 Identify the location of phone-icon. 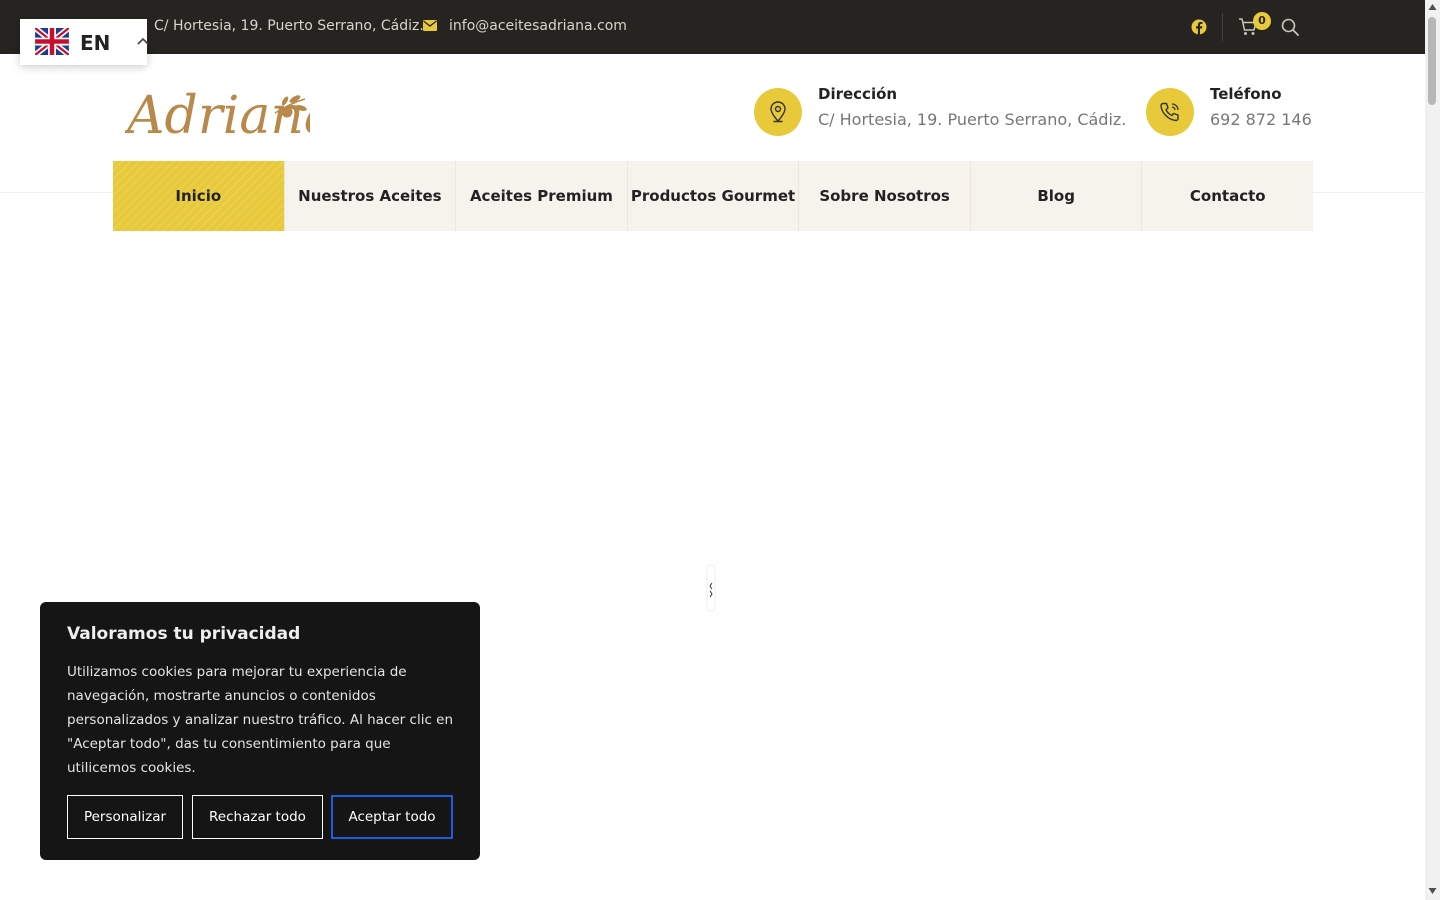
(1169, 112).